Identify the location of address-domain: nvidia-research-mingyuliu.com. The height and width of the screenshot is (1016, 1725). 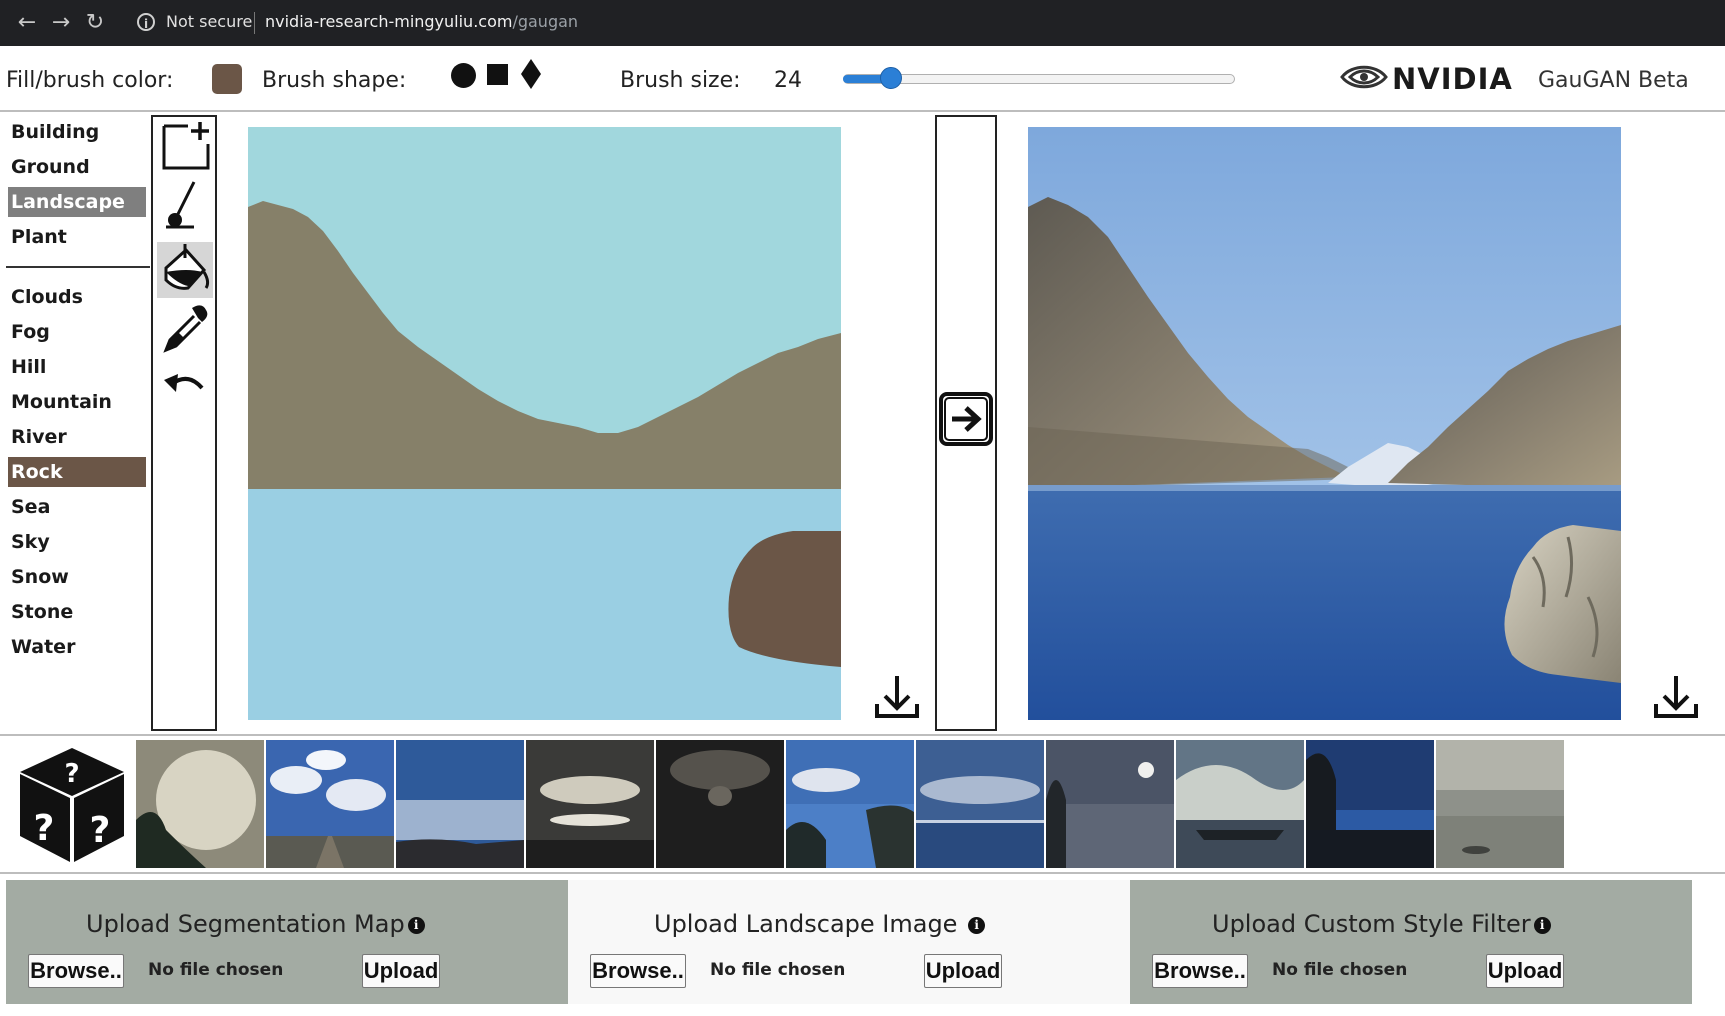
(389, 21).